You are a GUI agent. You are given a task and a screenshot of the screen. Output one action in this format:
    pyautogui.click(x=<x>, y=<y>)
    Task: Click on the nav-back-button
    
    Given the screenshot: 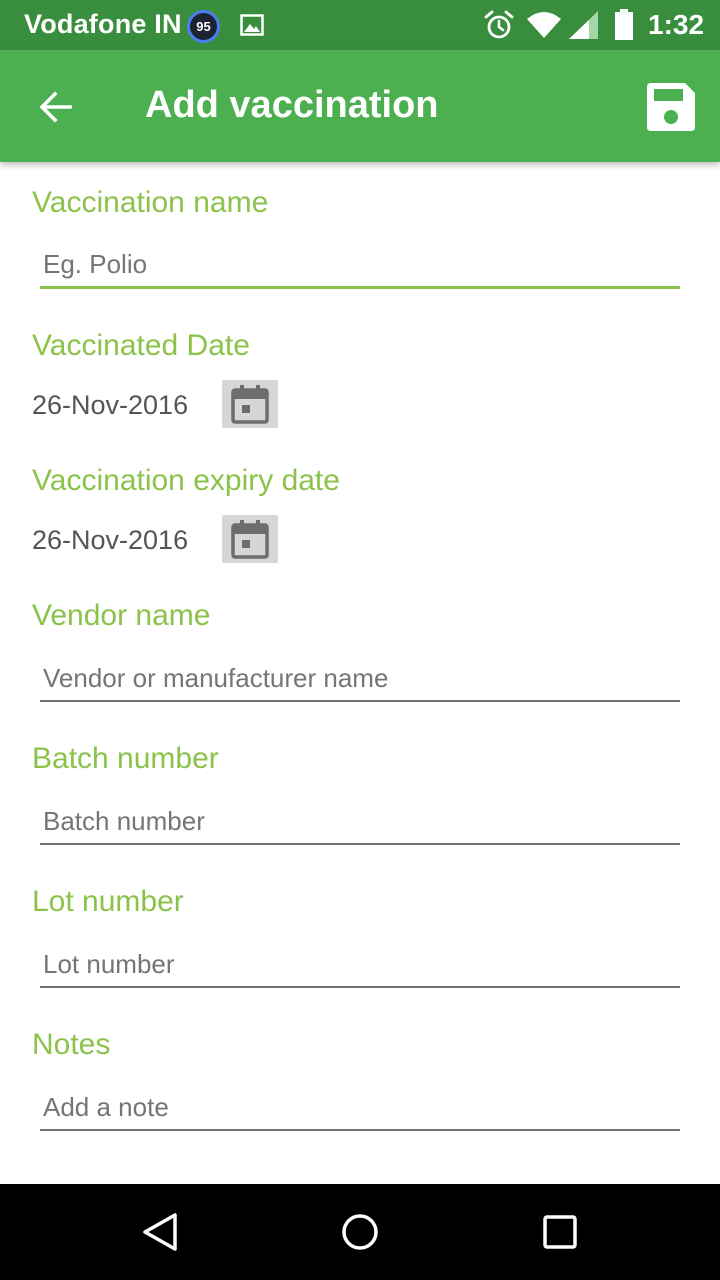 What is the action you would take?
    pyautogui.click(x=160, y=1232)
    